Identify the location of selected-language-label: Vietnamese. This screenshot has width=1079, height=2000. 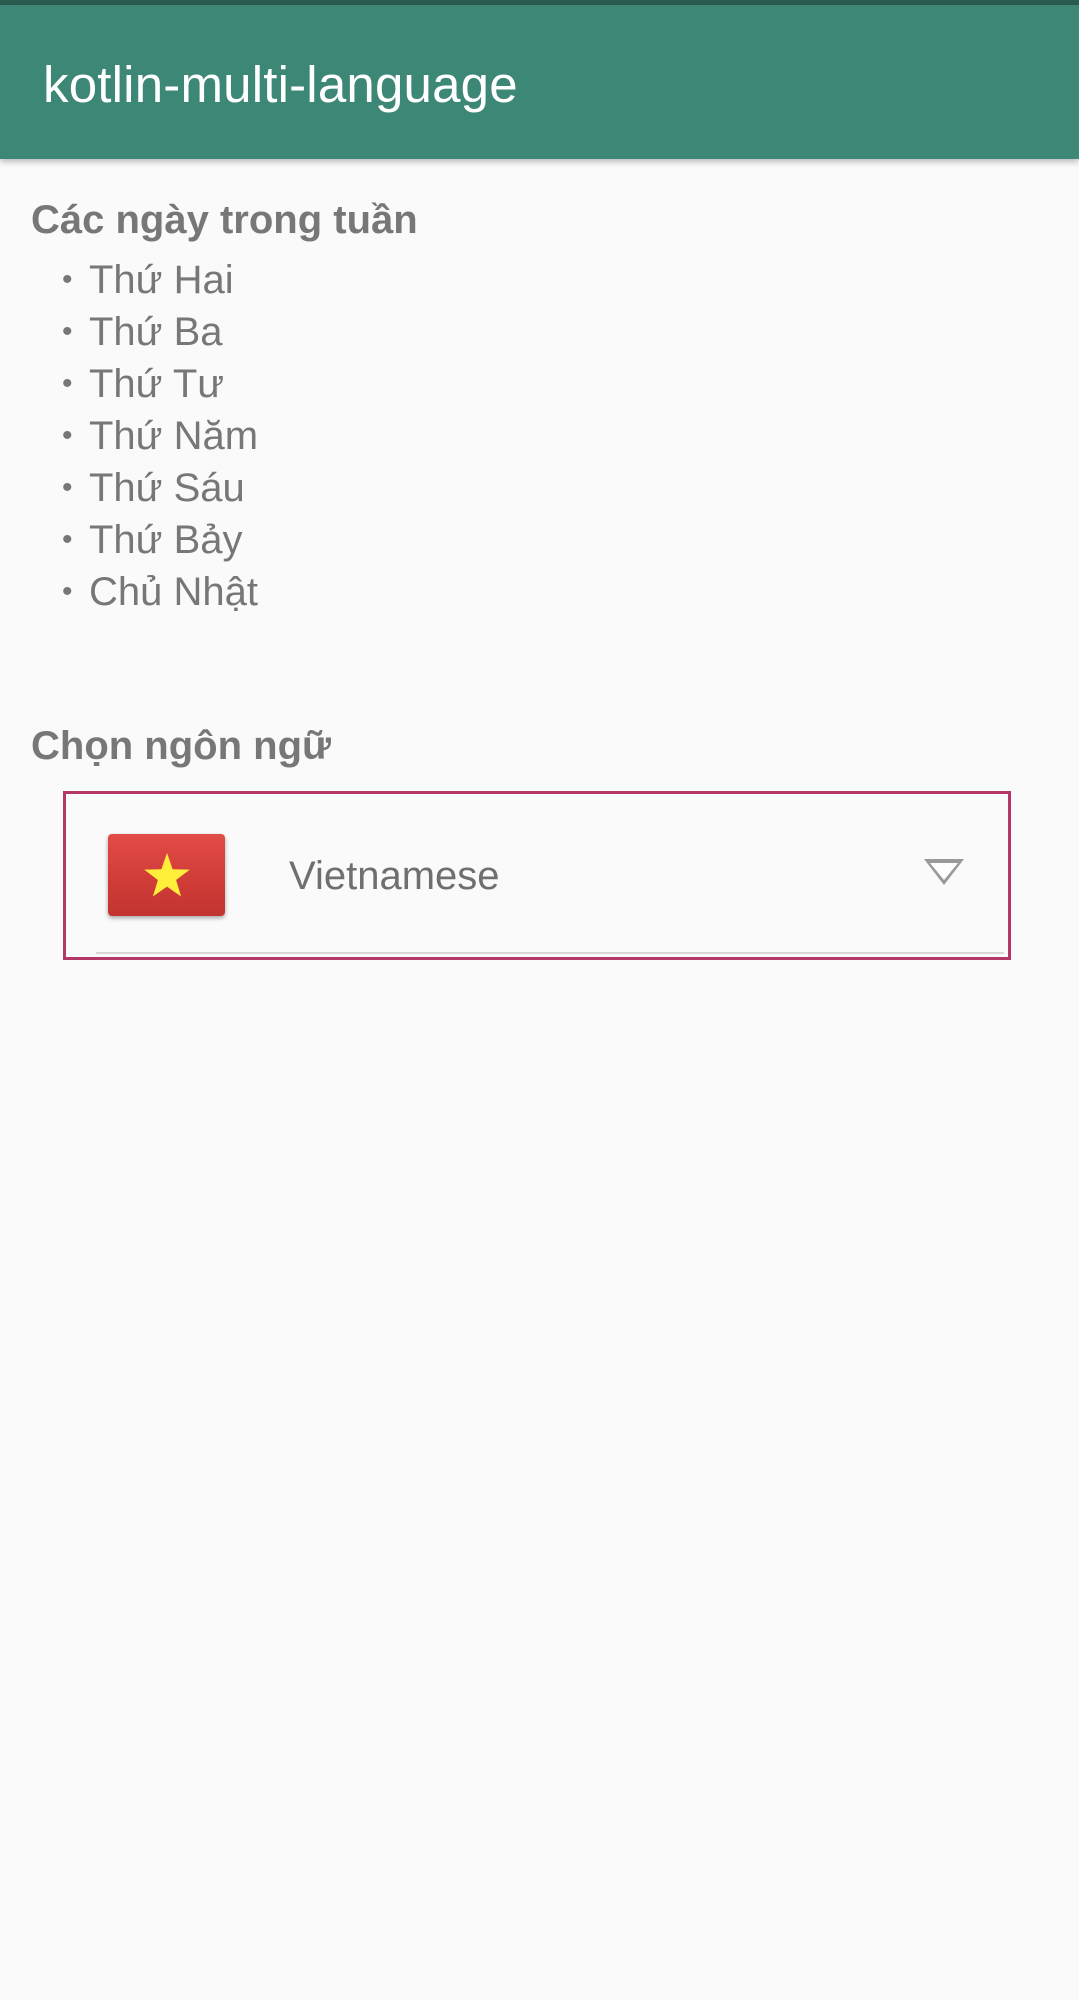
(394, 876).